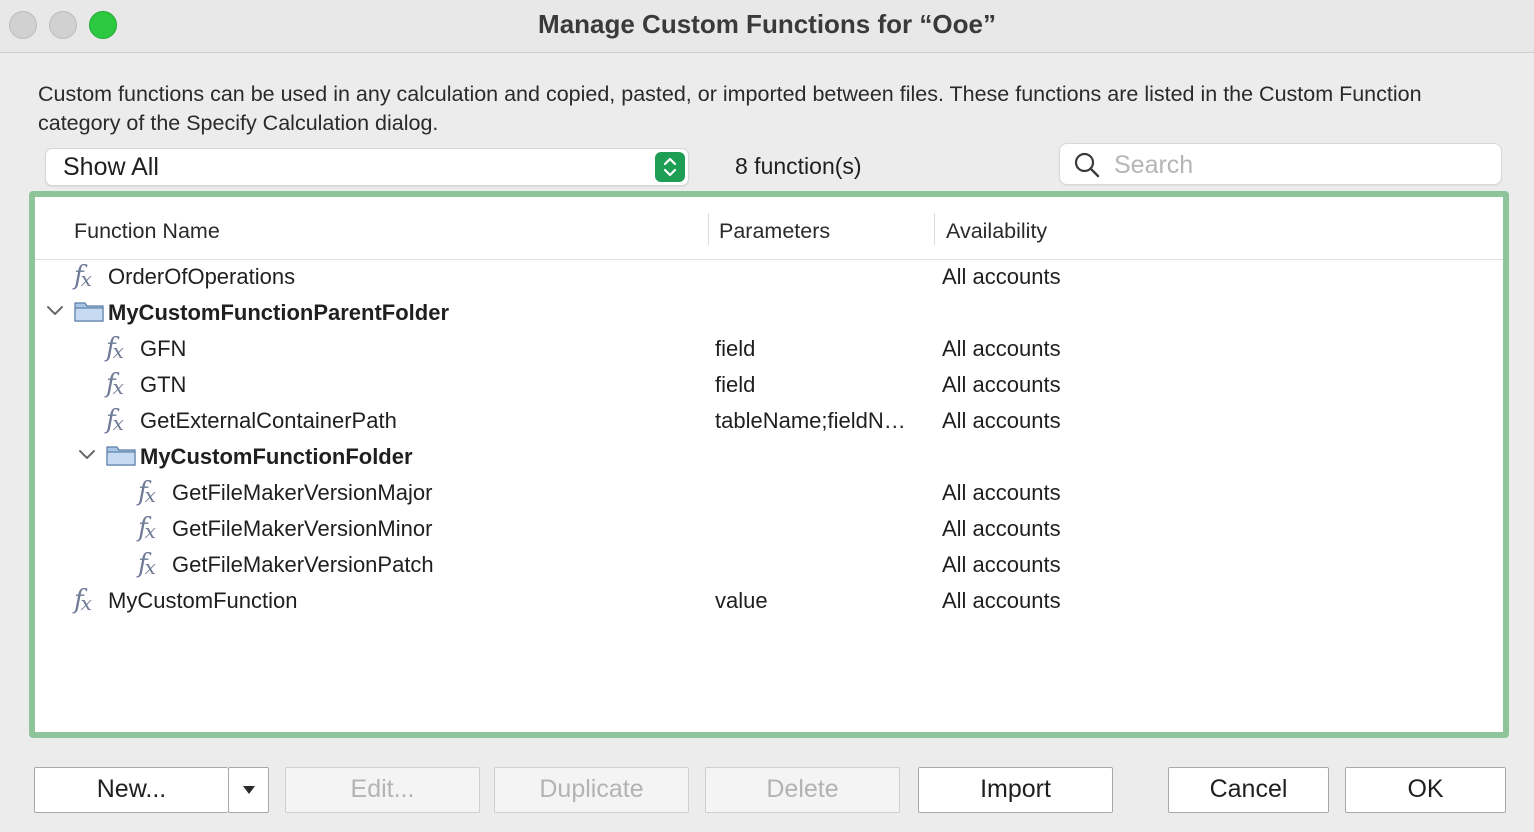  I want to click on triangle-down-icon, so click(249, 790).